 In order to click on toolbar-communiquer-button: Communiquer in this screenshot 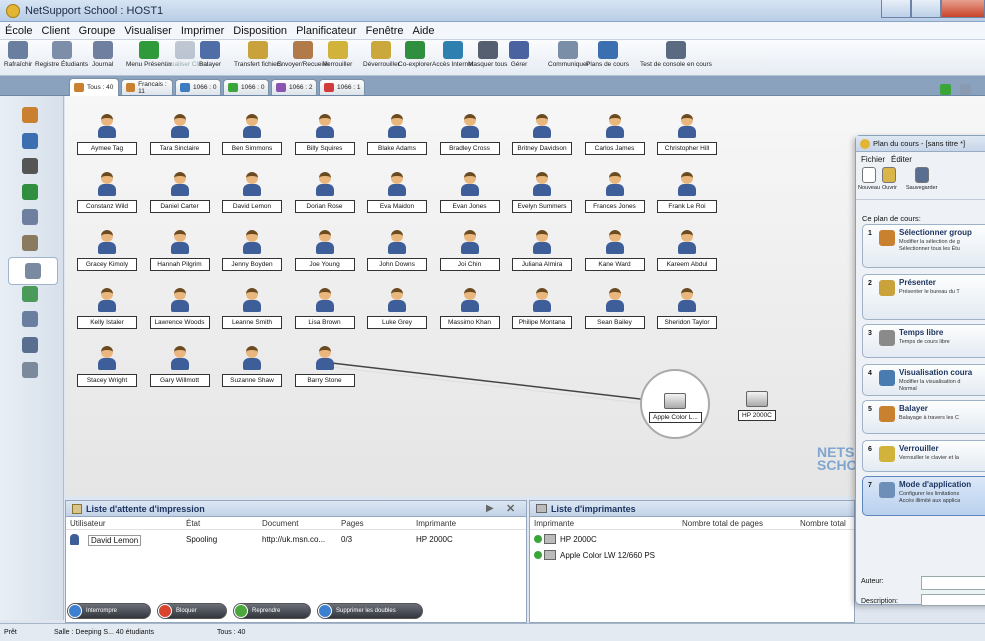, I will do `click(568, 54)`.